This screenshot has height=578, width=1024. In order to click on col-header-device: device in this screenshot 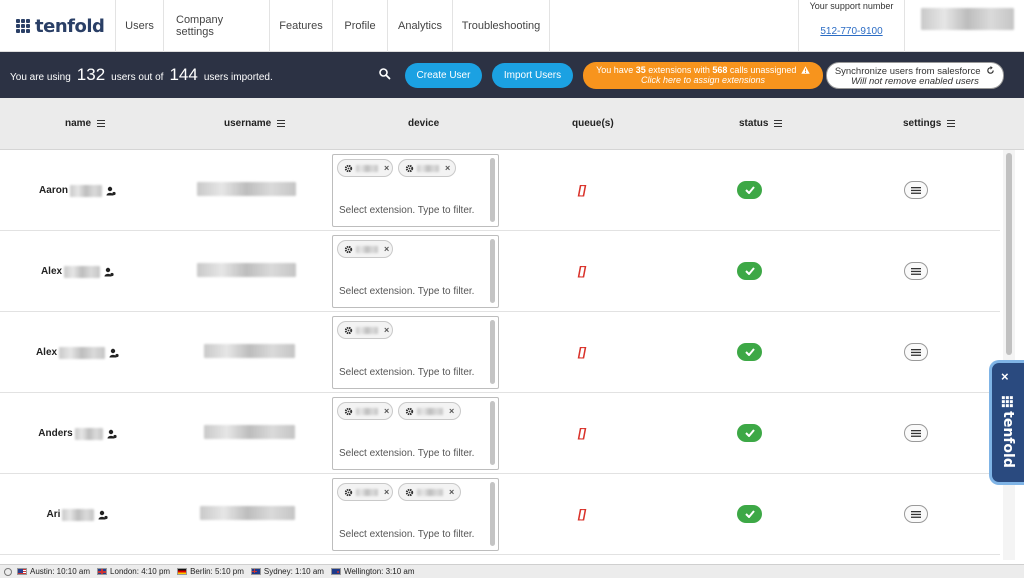, I will do `click(423, 123)`.